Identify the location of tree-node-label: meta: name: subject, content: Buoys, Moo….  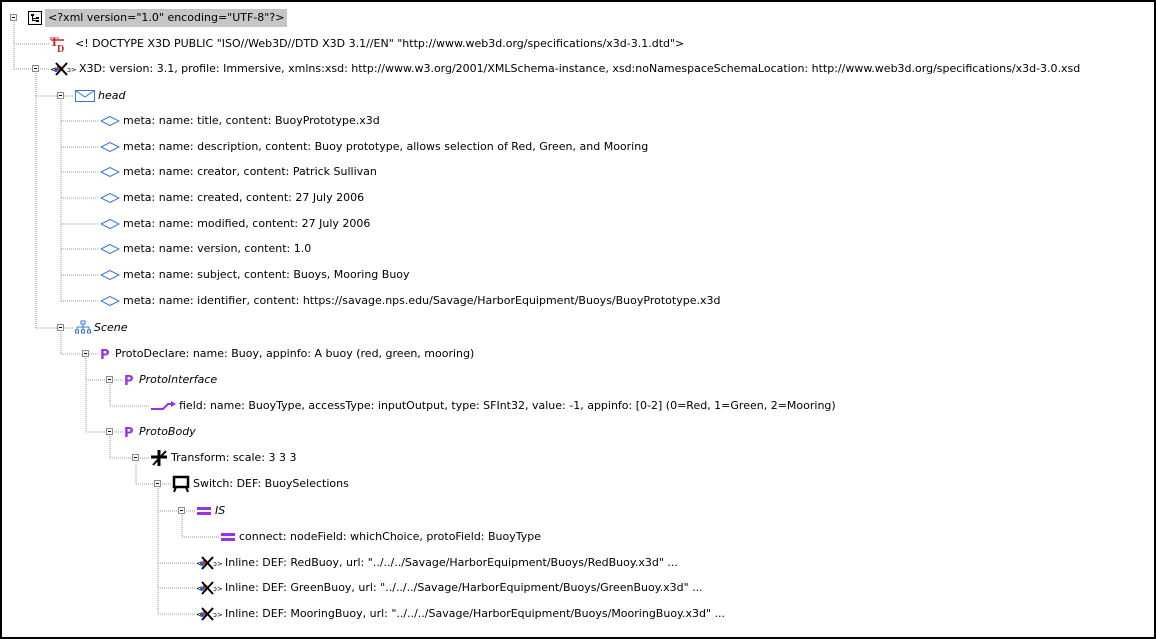
(266, 274).